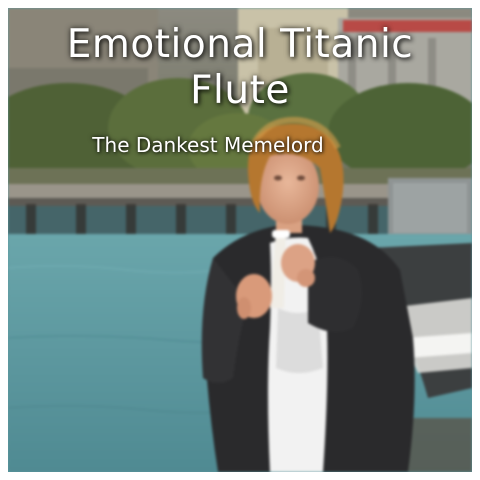 The width and height of the screenshot is (480, 480). What do you see at coordinates (240, 90) in the screenshot?
I see `meme-title-line2: Flute` at bounding box center [240, 90].